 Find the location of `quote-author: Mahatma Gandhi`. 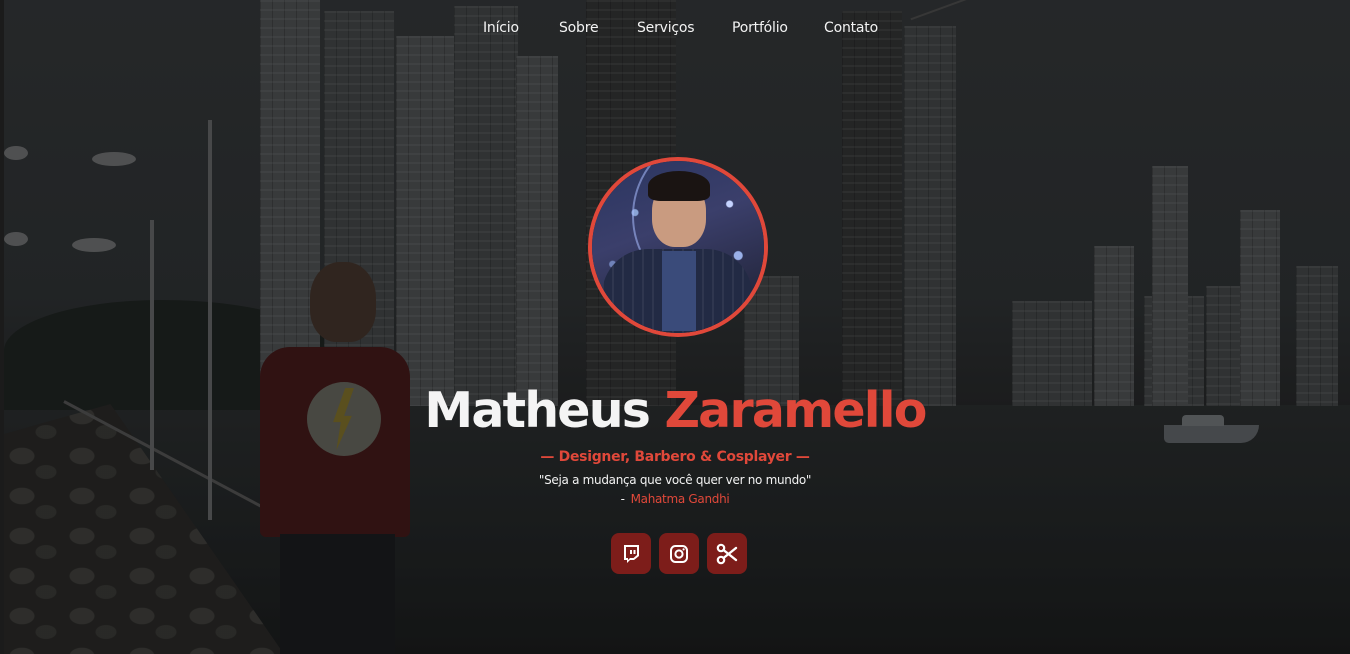

quote-author: Mahatma Gandhi is located at coordinates (680, 499).